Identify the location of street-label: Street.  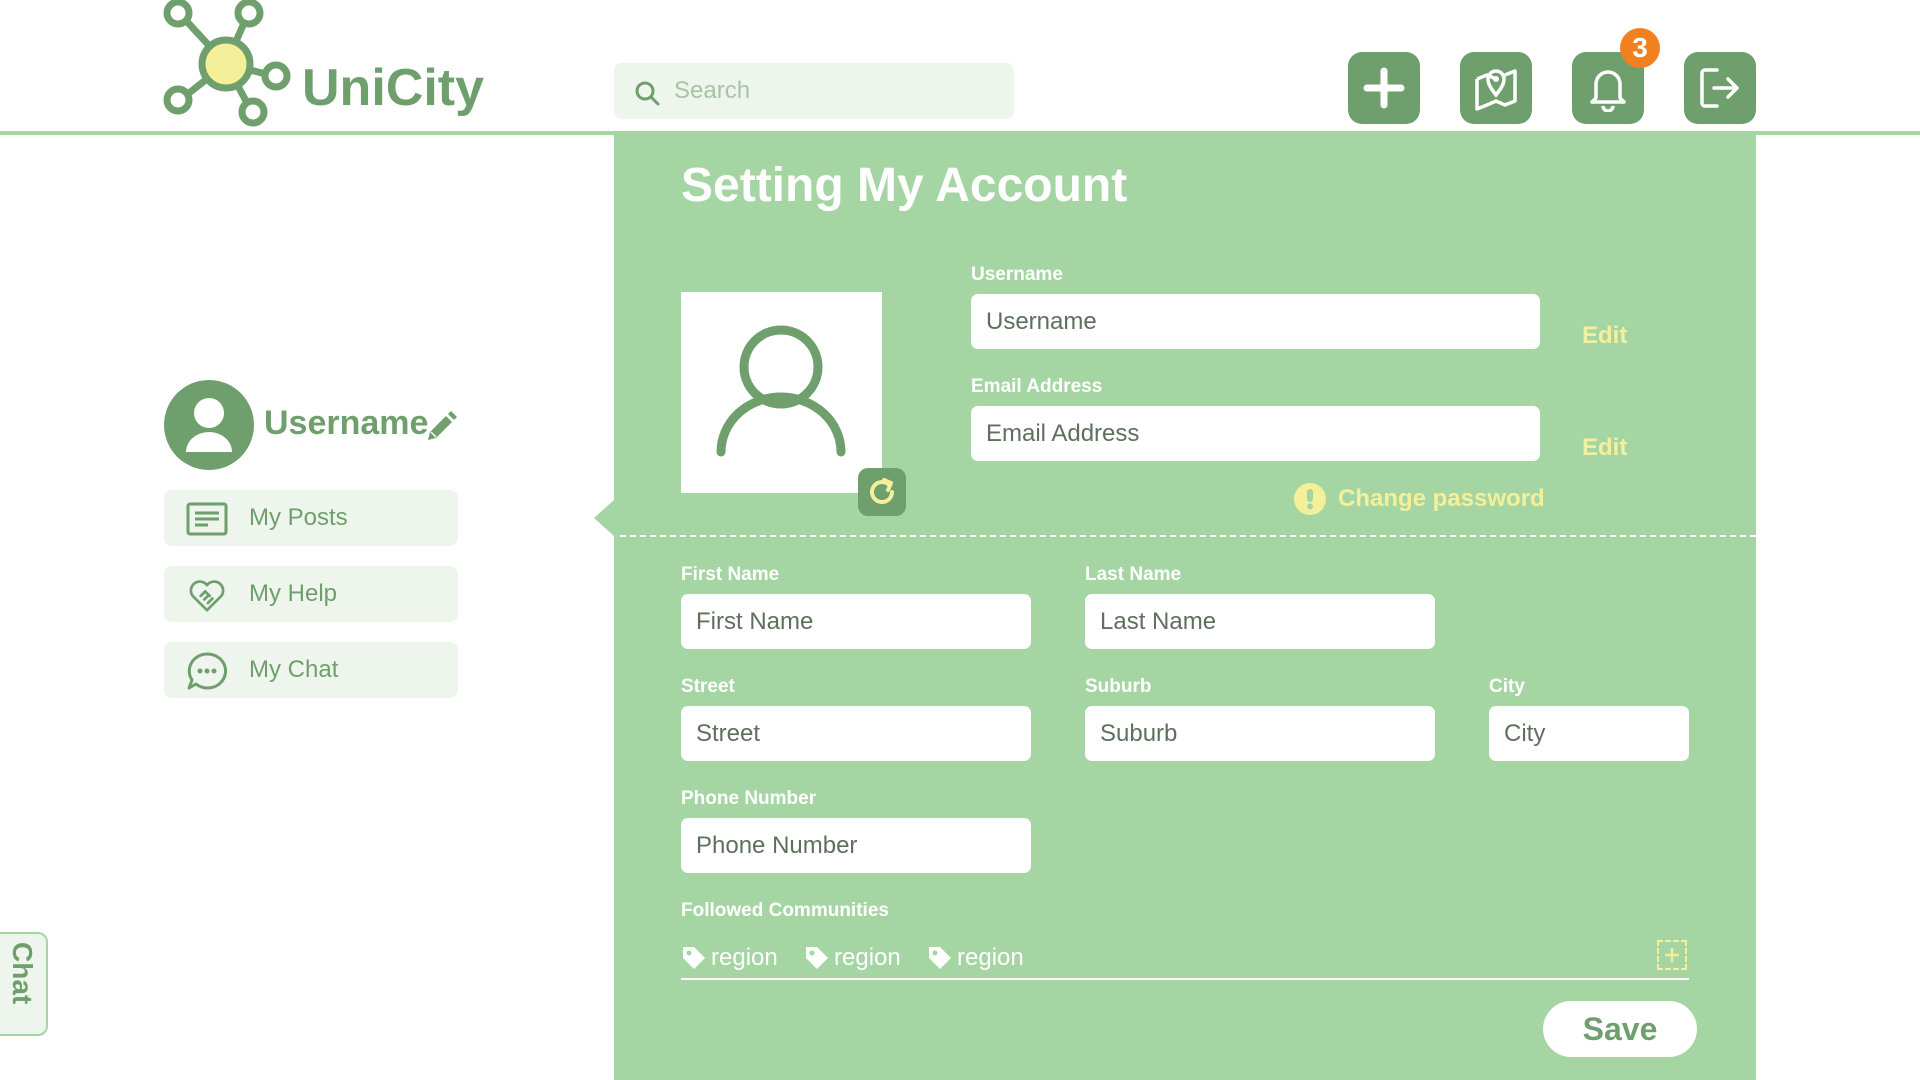
(708, 686).